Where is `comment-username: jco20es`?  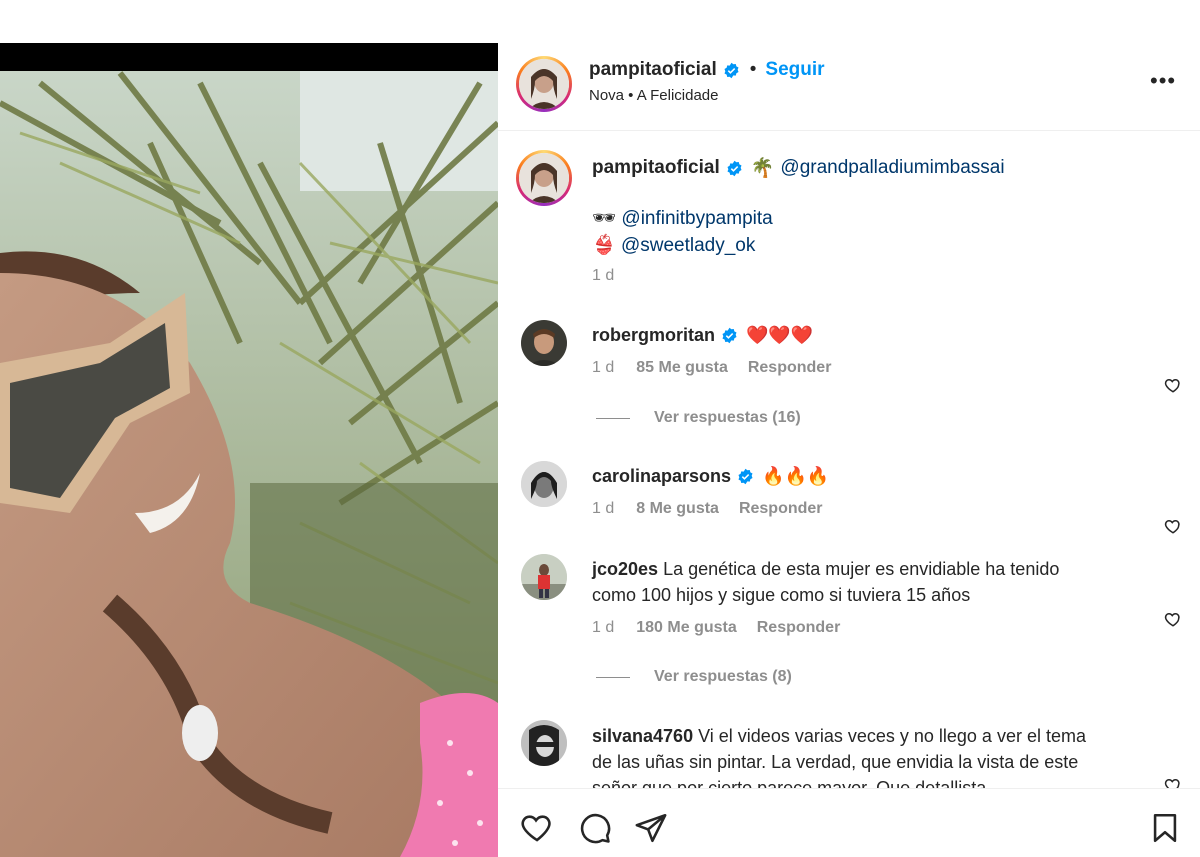
comment-username: jco20es is located at coordinates (625, 569).